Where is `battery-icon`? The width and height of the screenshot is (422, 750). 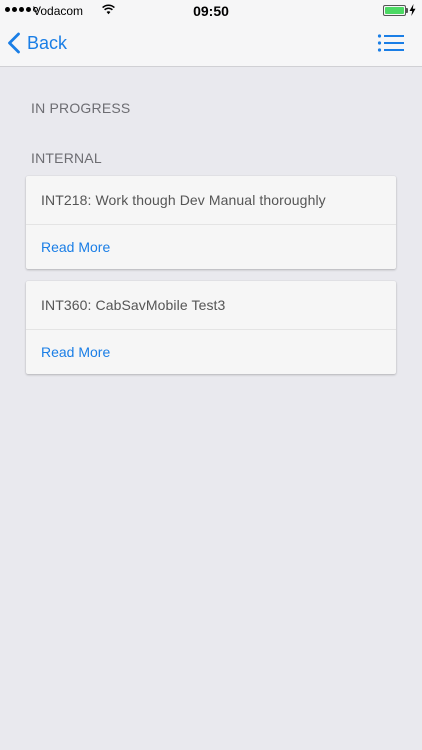 battery-icon is located at coordinates (394, 10).